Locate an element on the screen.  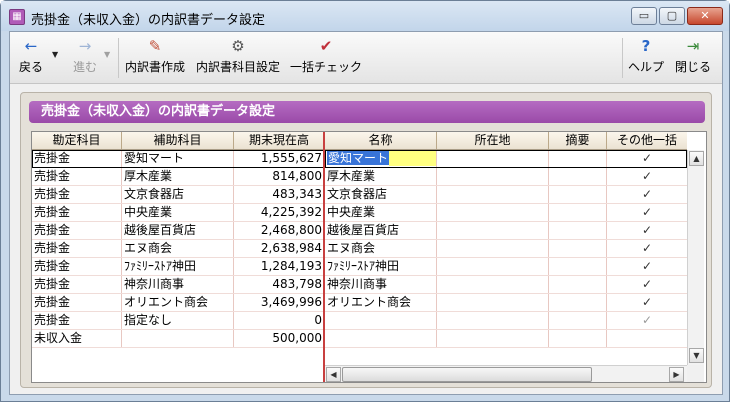
table-row: 売掛金 厚木産業 814,800 is located at coordinates (178, 177).